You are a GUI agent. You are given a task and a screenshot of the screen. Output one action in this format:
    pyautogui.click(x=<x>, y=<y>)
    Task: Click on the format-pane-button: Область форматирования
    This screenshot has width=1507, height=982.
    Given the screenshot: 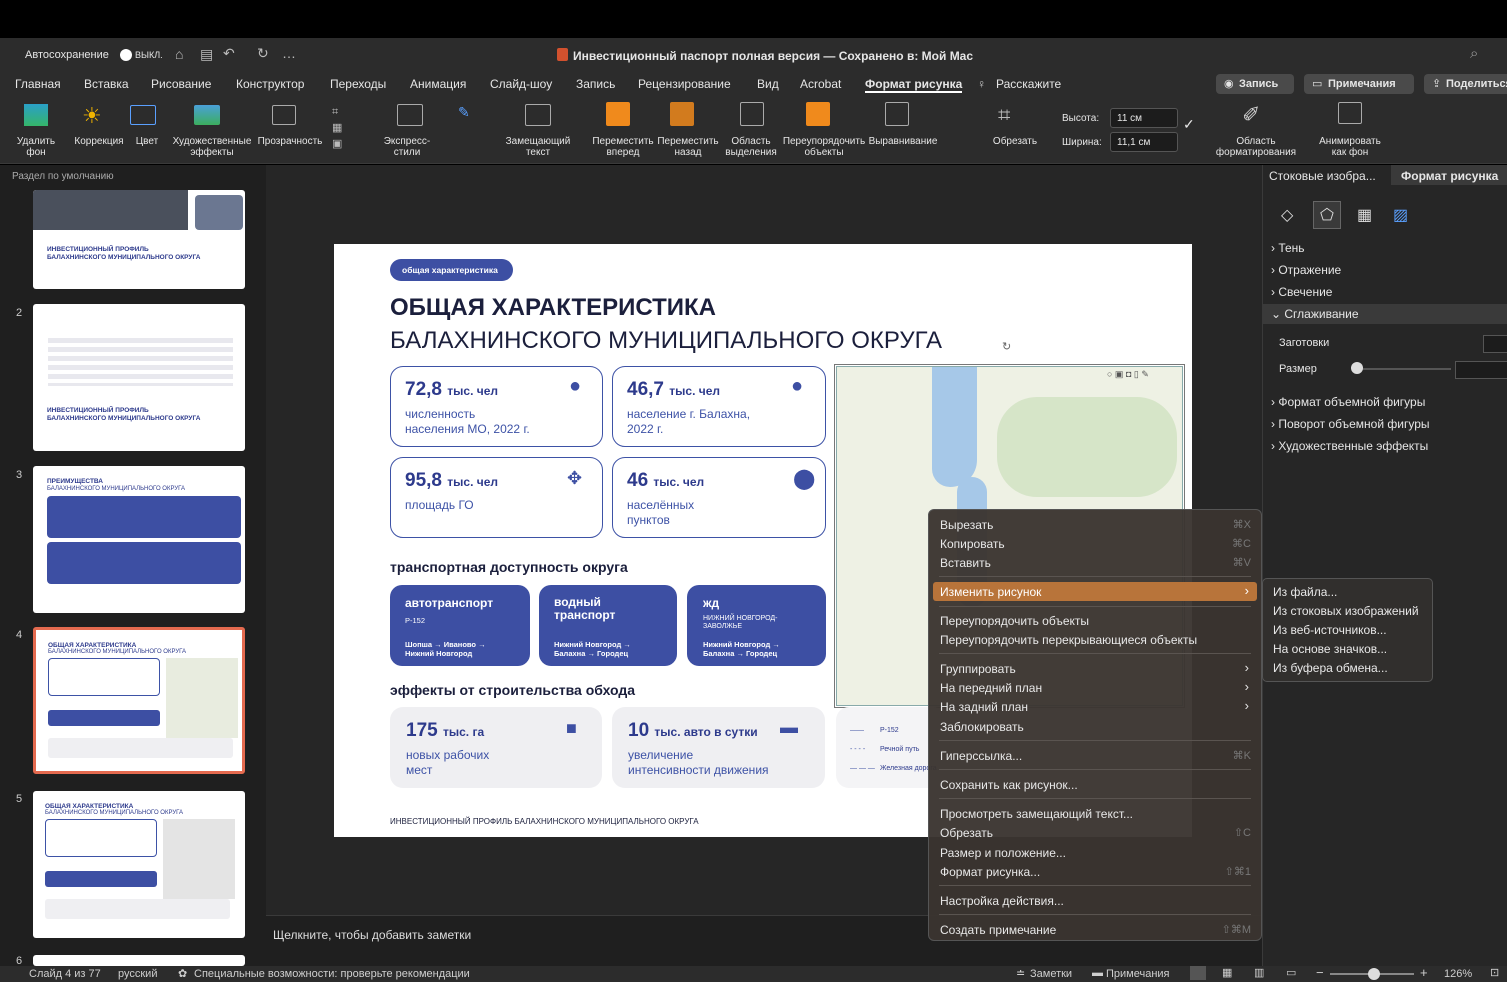 What is the action you would take?
    pyautogui.click(x=1256, y=147)
    